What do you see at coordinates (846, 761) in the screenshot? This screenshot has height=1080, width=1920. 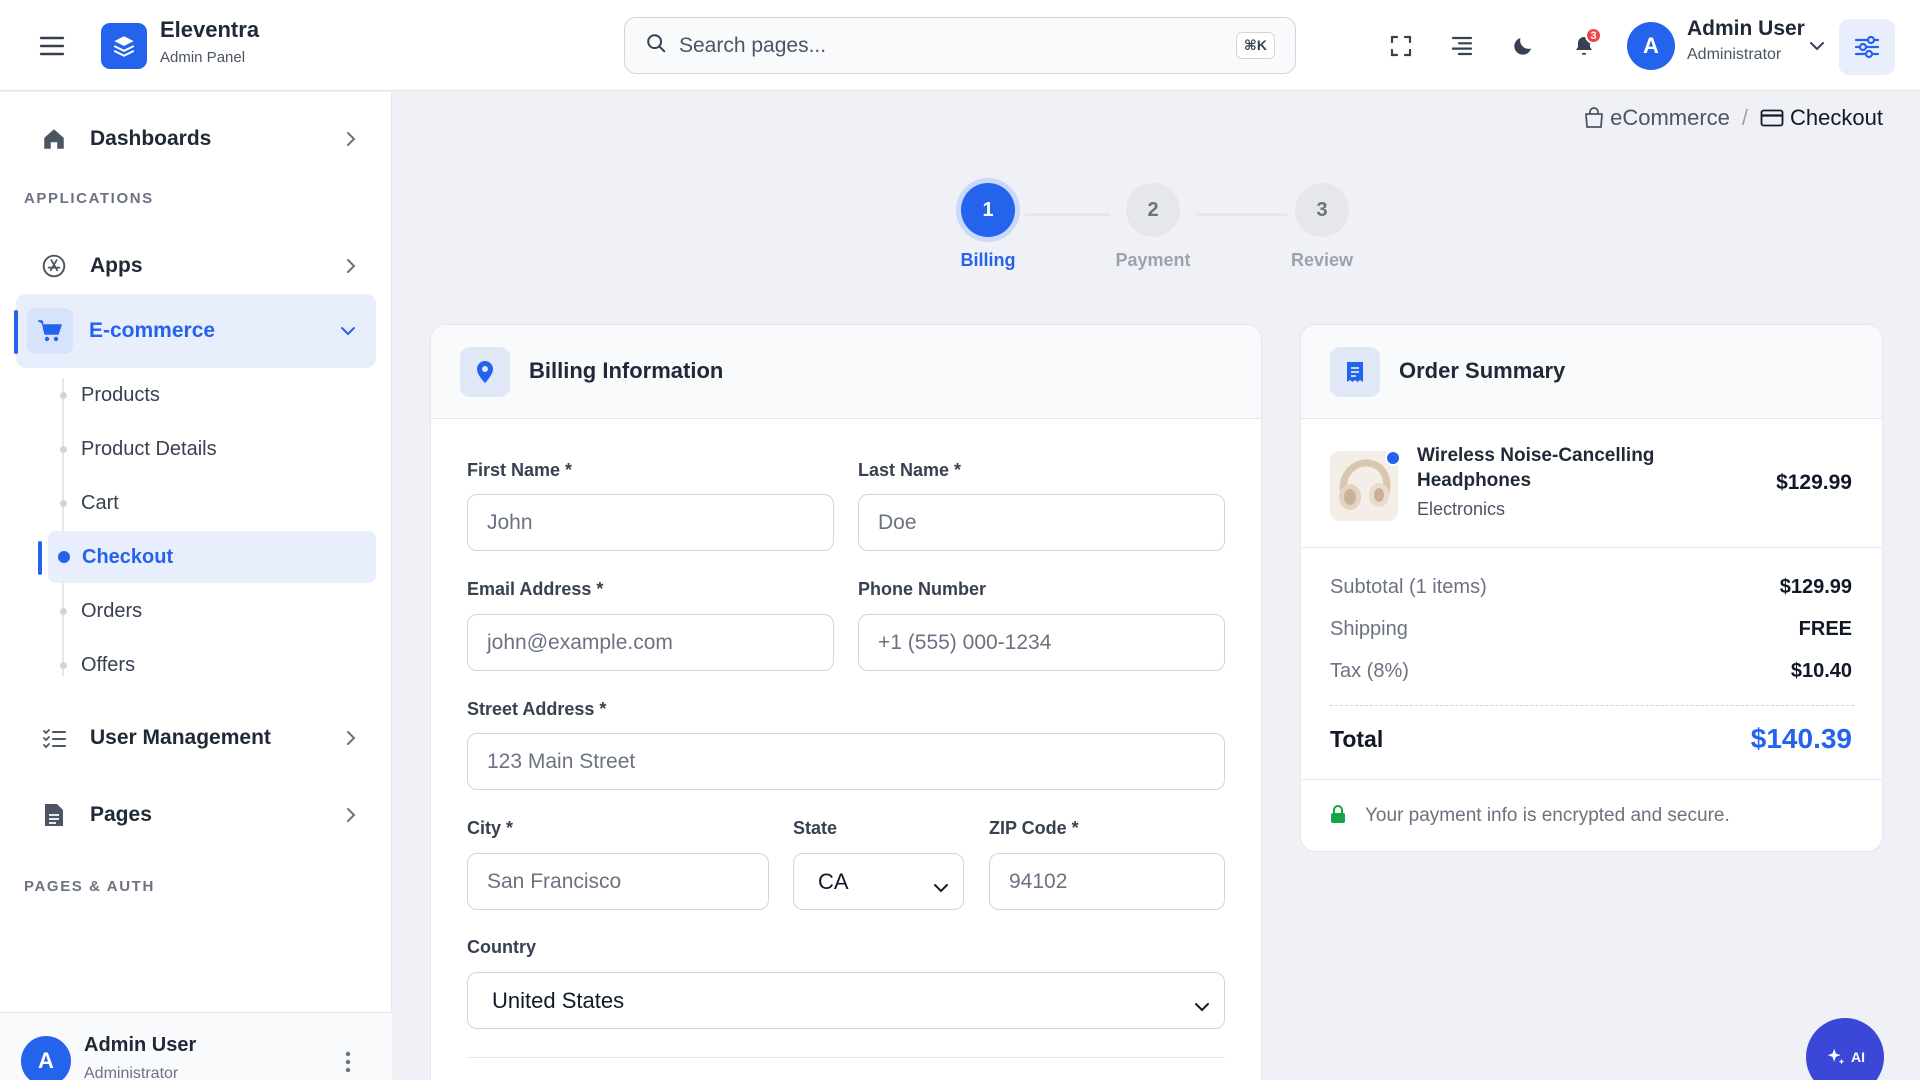 I see `street-field: 123 Main Street` at bounding box center [846, 761].